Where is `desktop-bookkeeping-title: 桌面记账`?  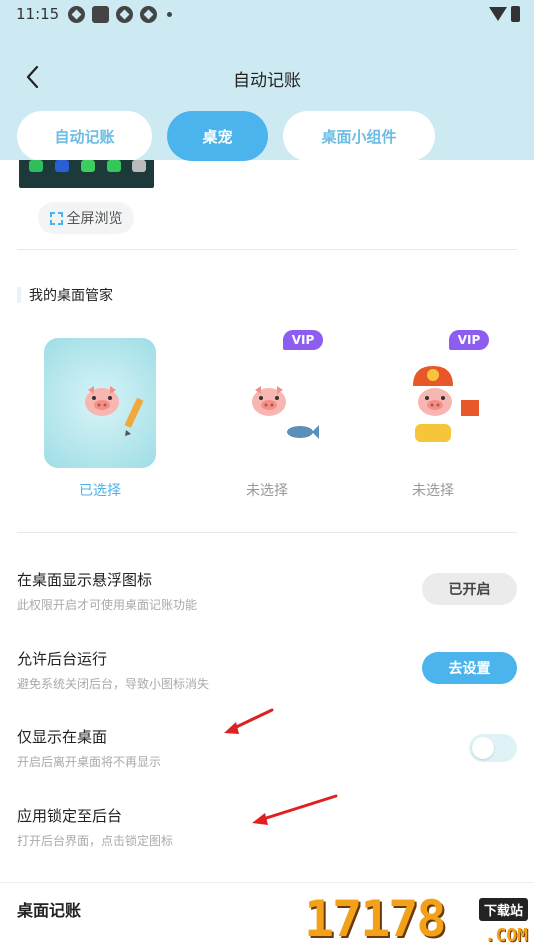
desktop-bookkeeping-title: 桌面记账 is located at coordinates (49, 910).